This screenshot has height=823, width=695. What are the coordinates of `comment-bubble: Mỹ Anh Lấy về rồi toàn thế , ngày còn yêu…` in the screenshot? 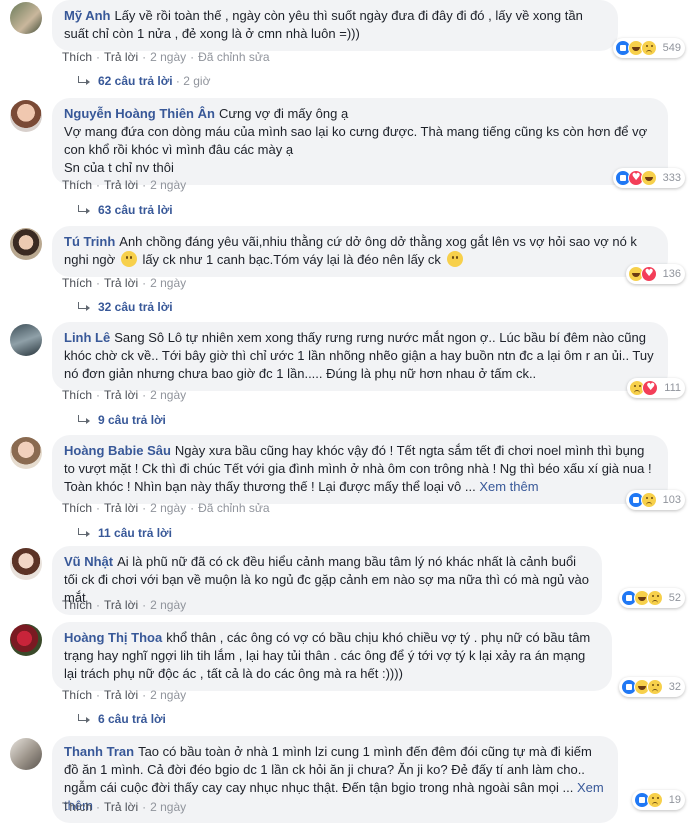 It's located at (335, 25).